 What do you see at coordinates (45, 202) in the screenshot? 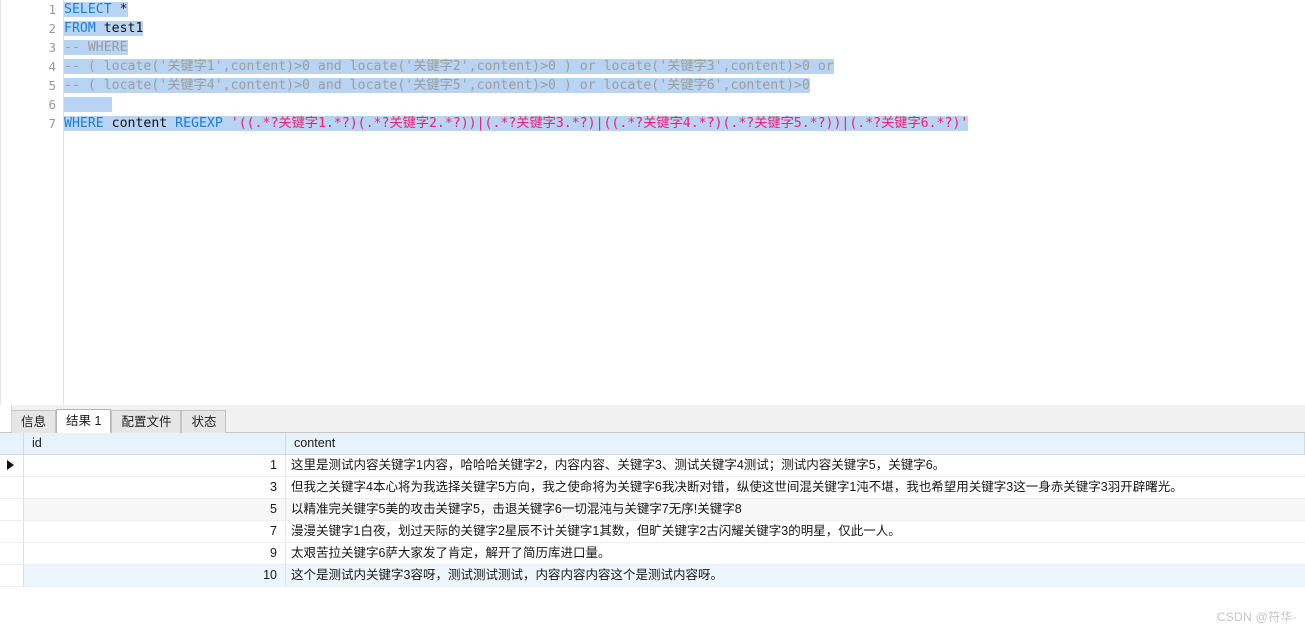
I see `editor-line-number-gutter: 1 2 3 4 5 6 7` at bounding box center [45, 202].